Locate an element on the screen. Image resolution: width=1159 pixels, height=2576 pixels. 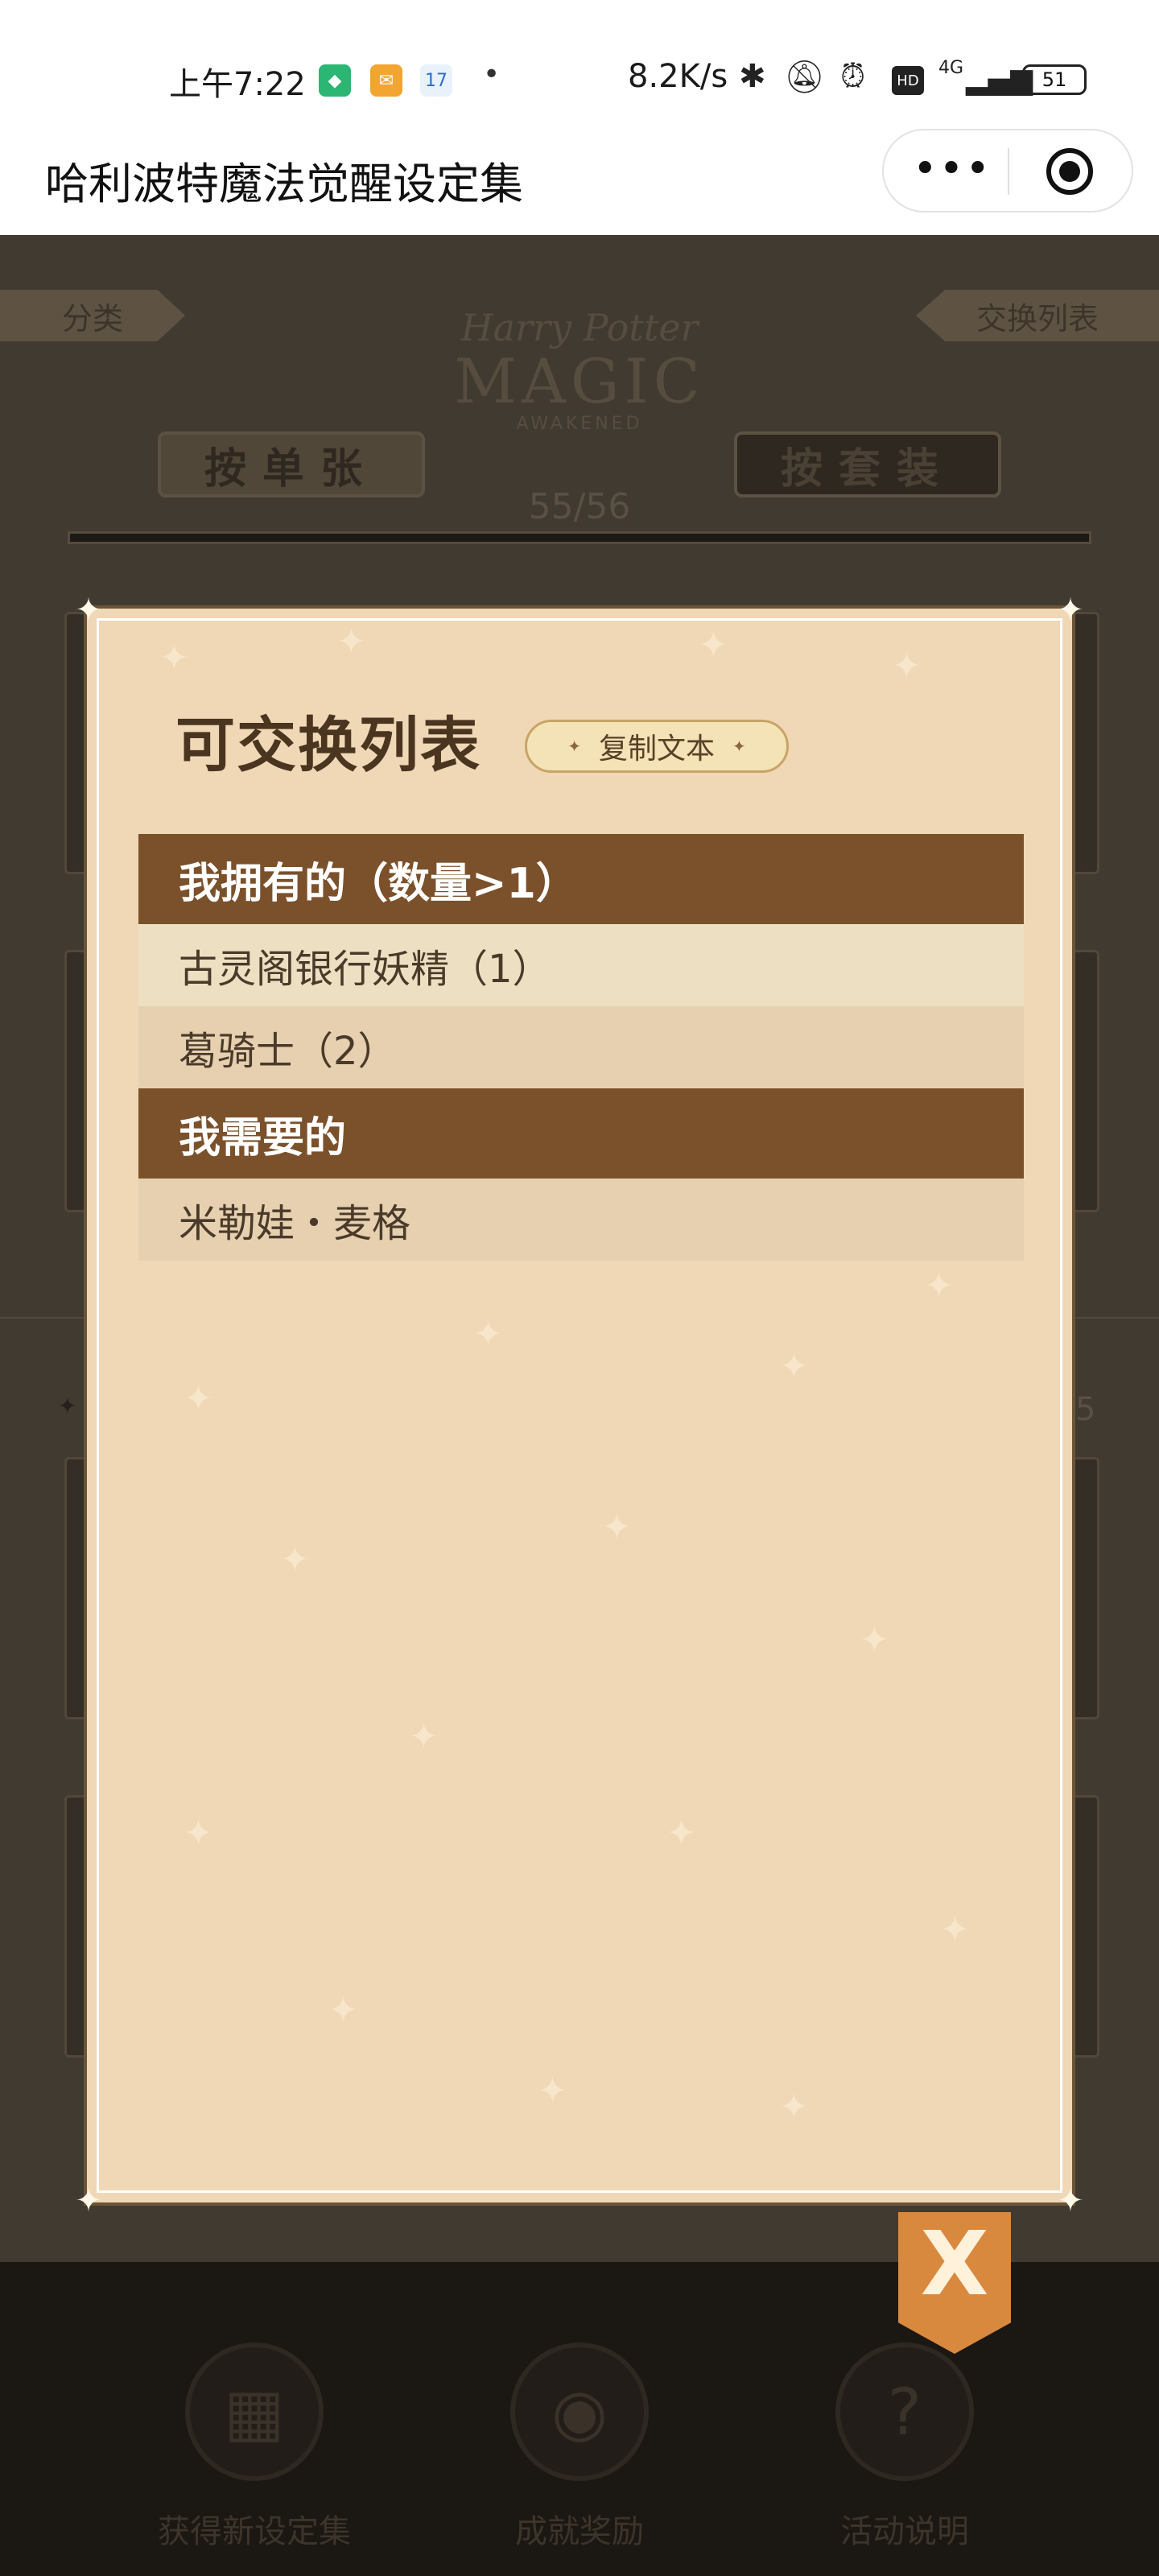
close-icon: X is located at coordinates (954, 2263).